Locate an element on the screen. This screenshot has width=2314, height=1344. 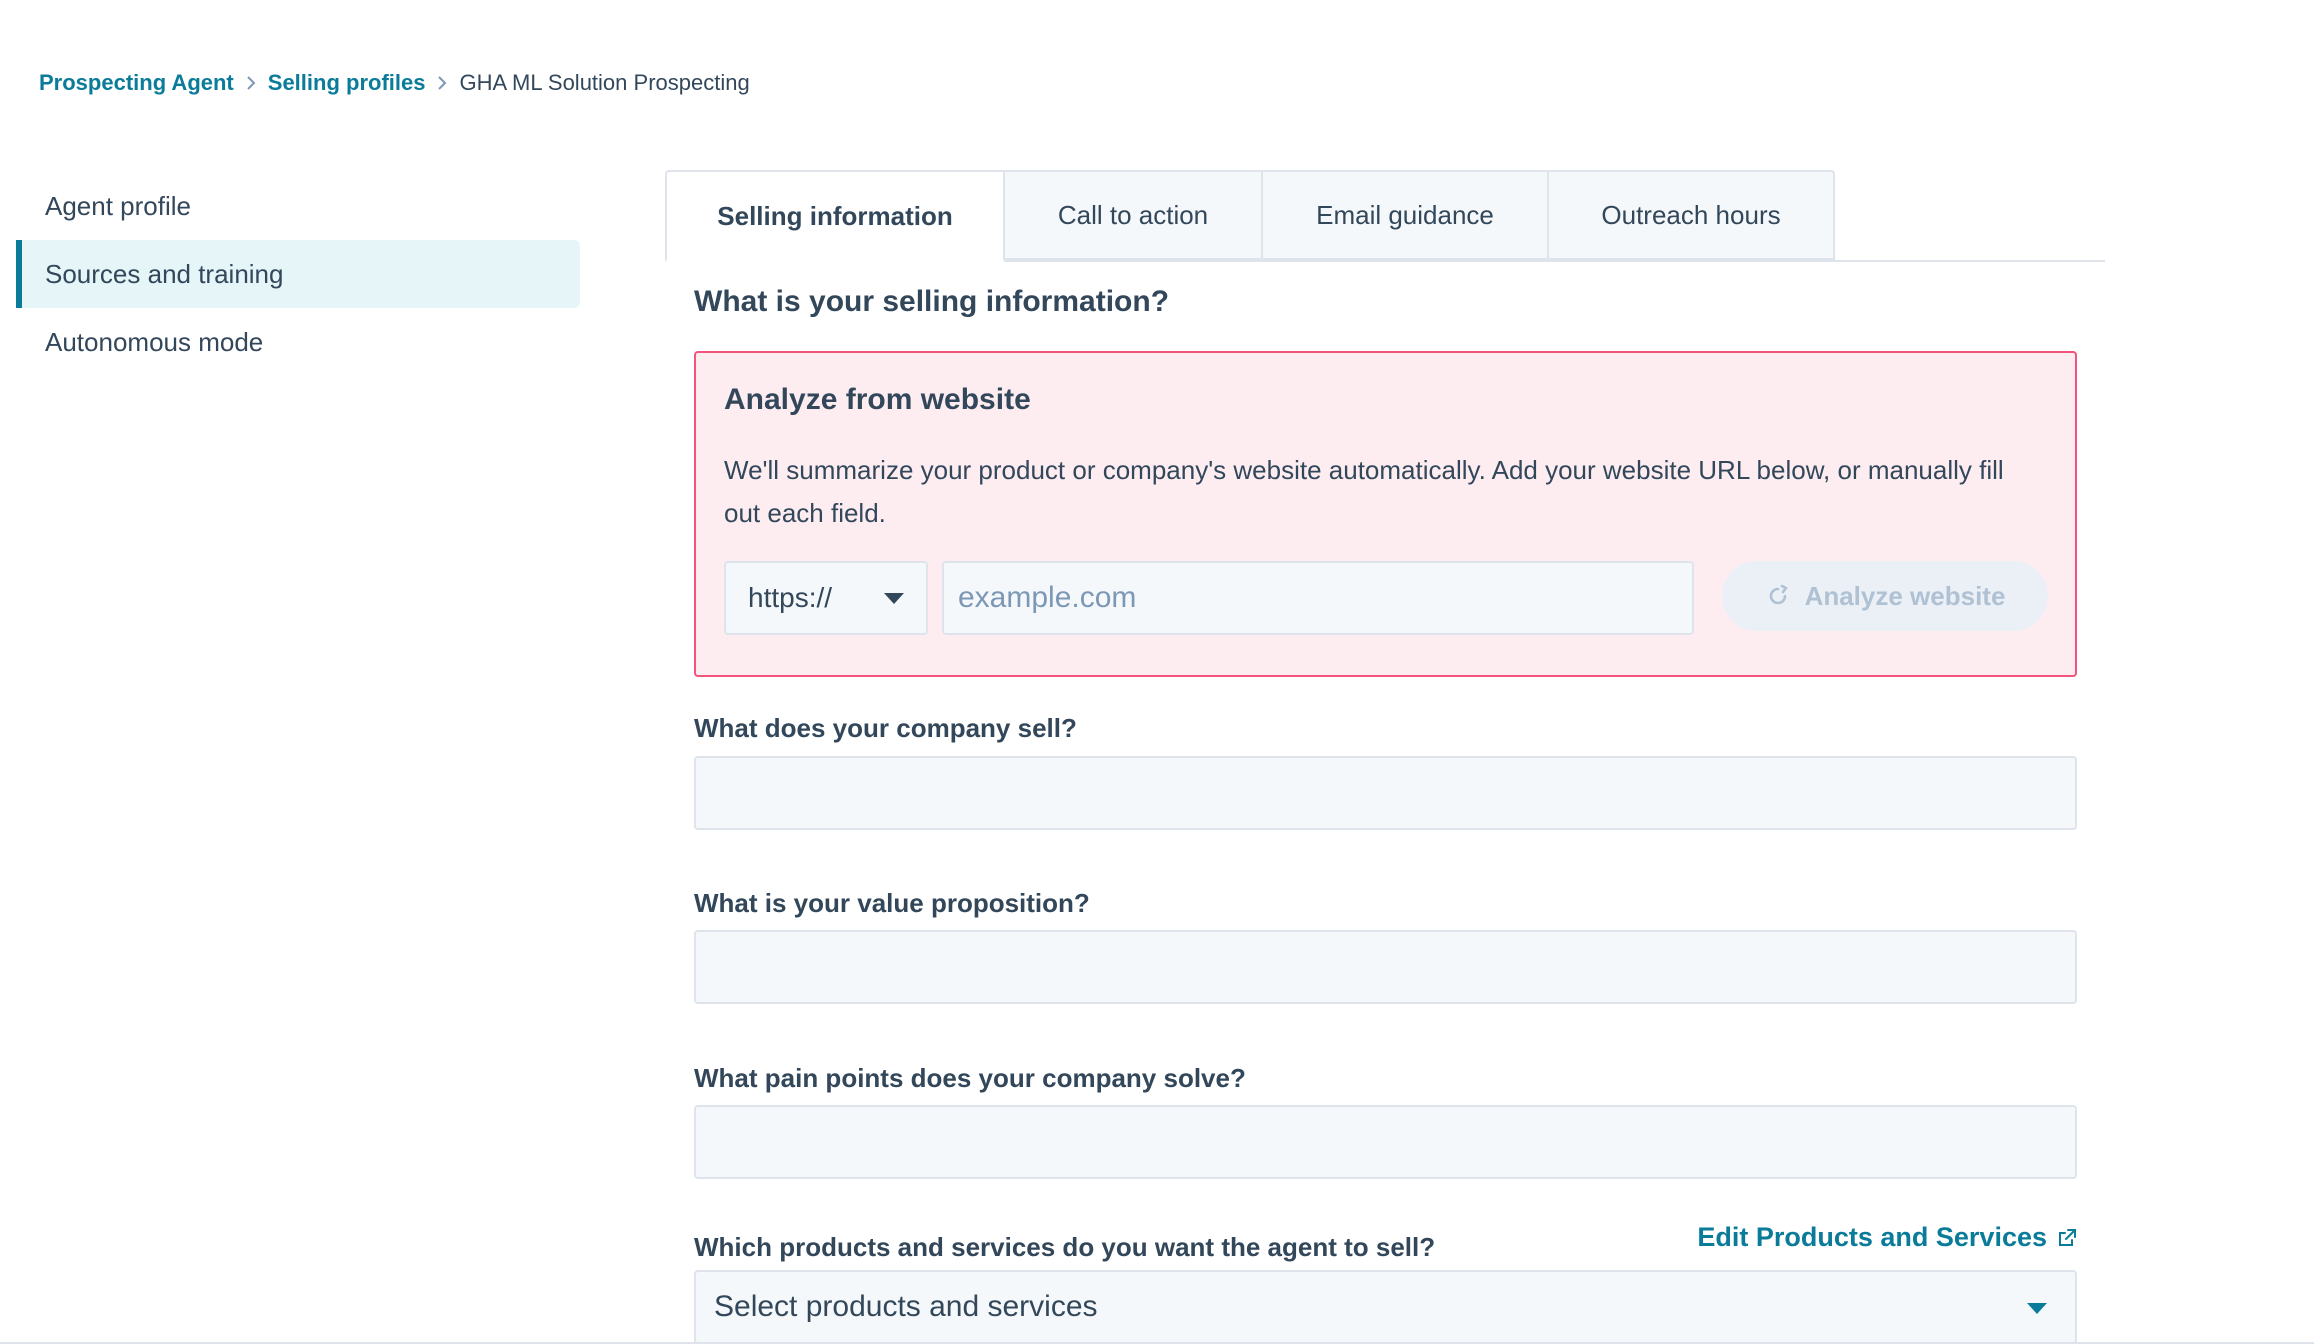
breadcrumb-current: GHA ML Solution Prospecting is located at coordinates (604, 82).